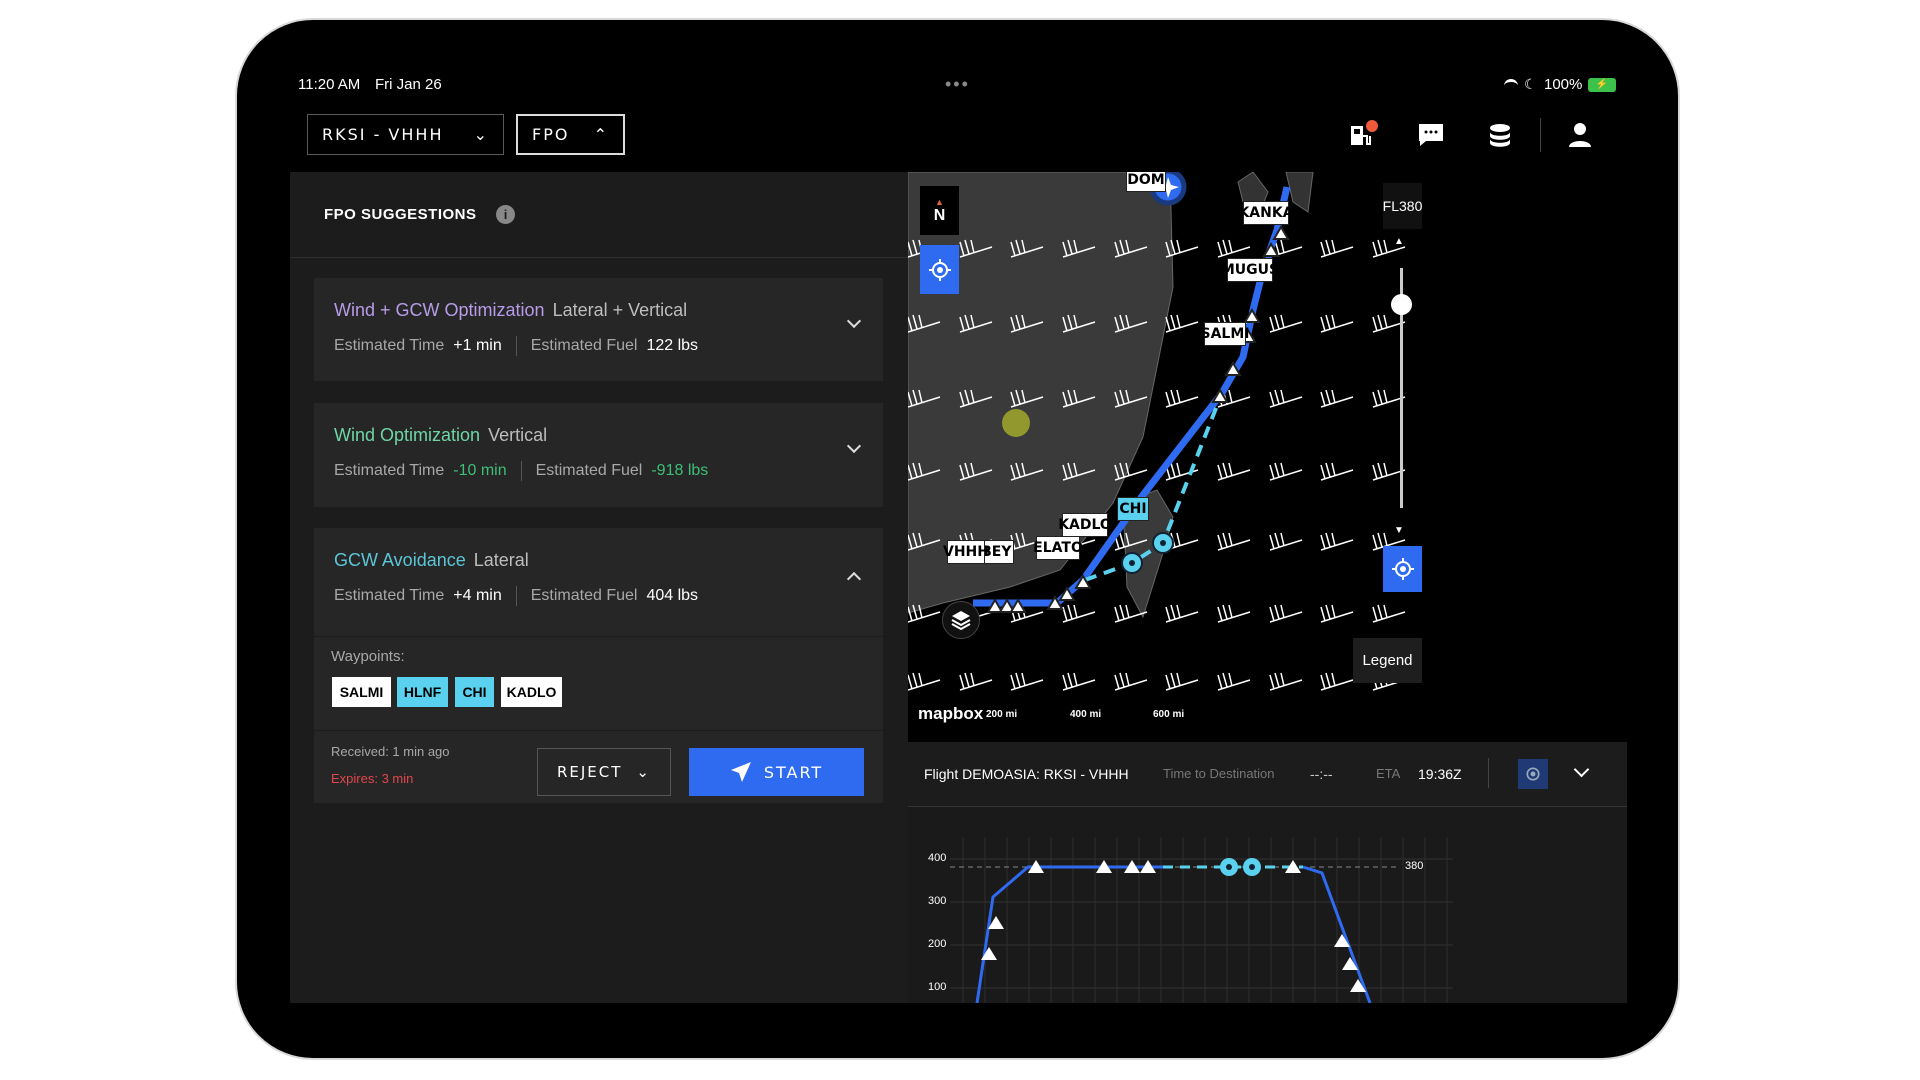 Image resolution: width=1920 pixels, height=1080 pixels. I want to click on waypoint-chip-new: HLNF, so click(422, 692).